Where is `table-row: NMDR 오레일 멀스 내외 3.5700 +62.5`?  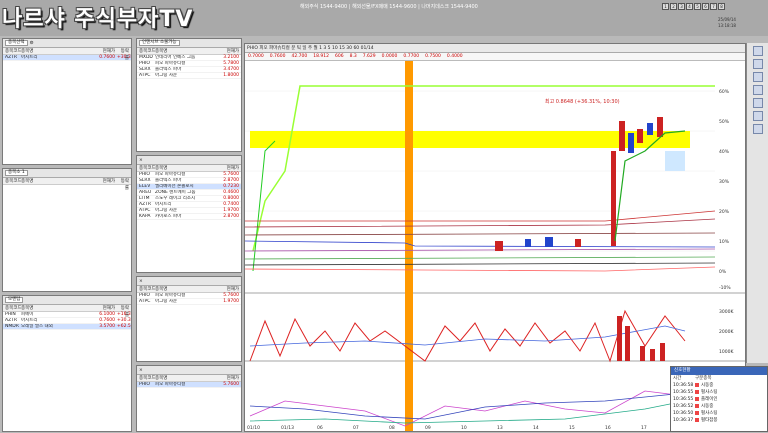 table-row: NMDR 오레일 멀스 내외 3.5700 +62.5 is located at coordinates (67, 327).